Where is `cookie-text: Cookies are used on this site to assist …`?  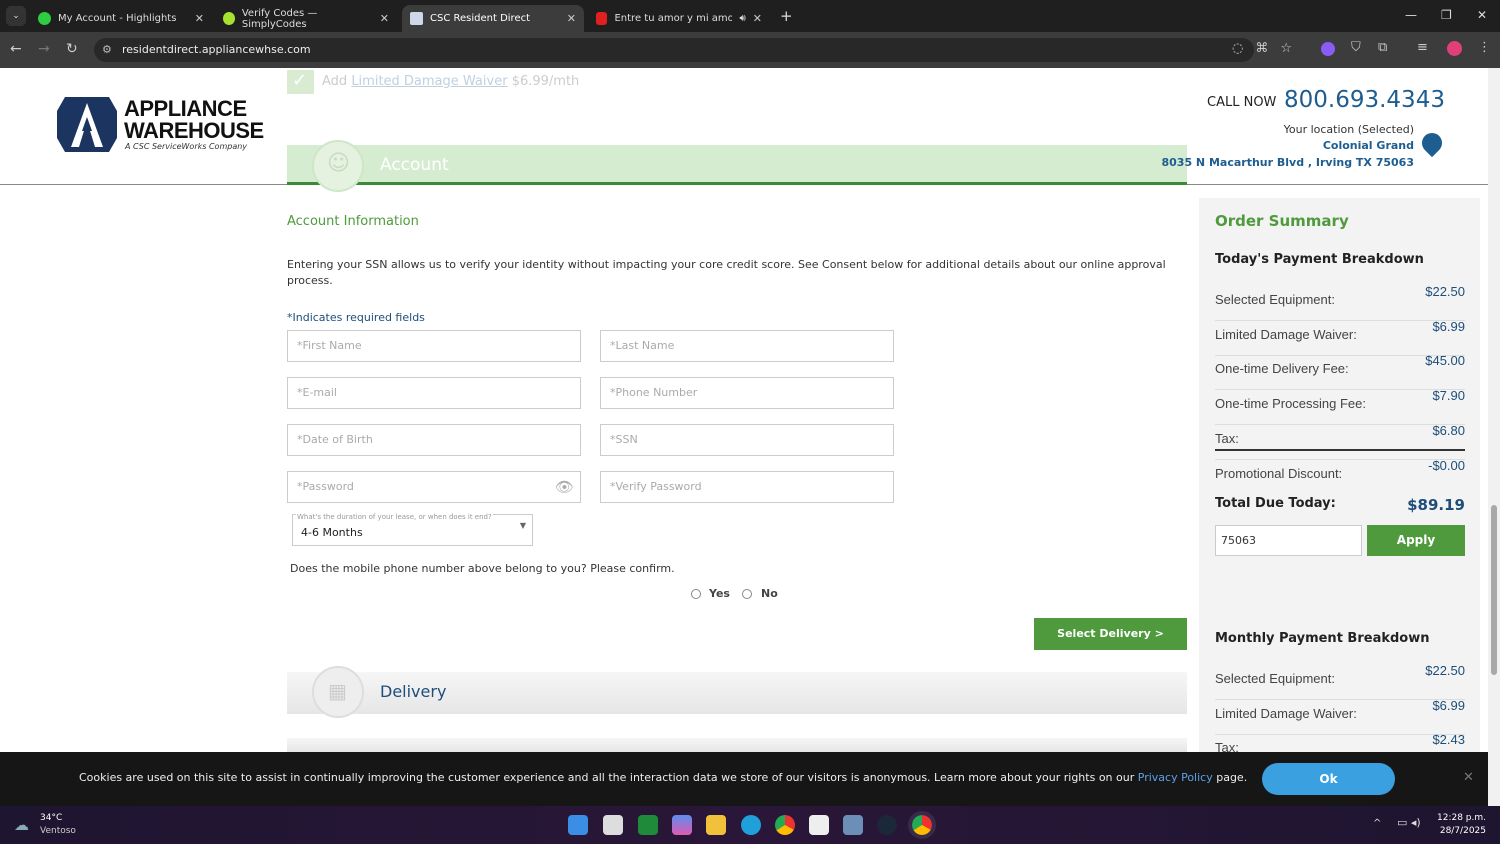 cookie-text: Cookies are used on this site to assist … is located at coordinates (663, 777).